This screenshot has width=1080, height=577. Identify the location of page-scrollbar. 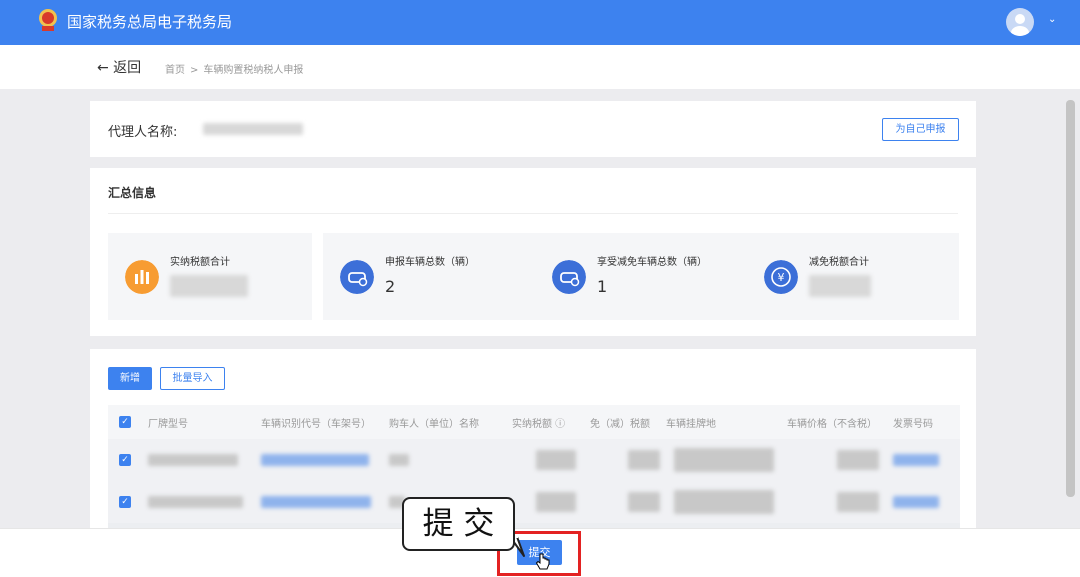
(1070, 298).